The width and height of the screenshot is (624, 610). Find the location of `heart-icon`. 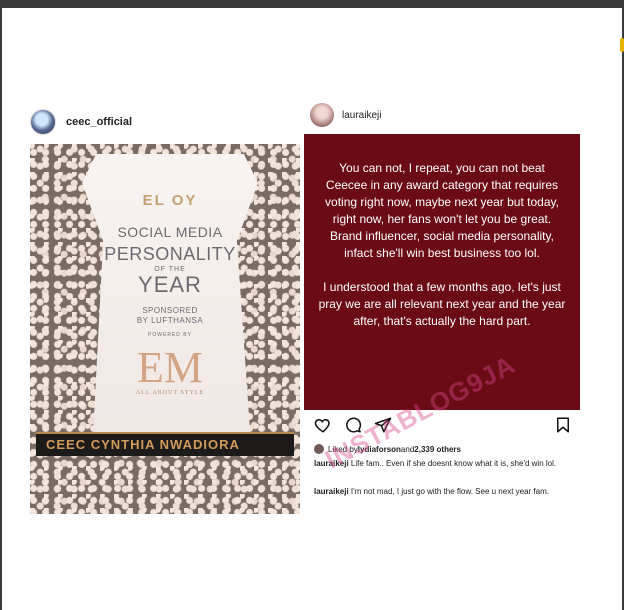

heart-icon is located at coordinates (323, 425).